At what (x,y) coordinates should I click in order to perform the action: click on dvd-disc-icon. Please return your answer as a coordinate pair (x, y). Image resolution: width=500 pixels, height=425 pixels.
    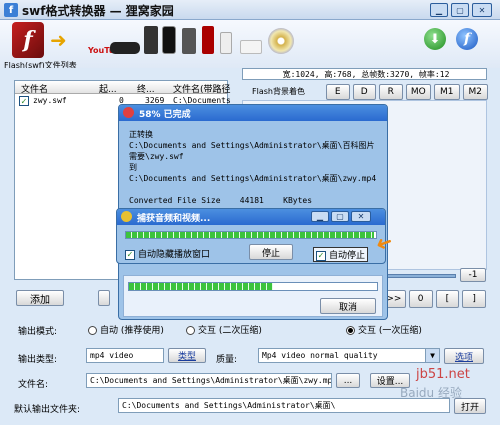
    Looking at the image, I should click on (281, 41).